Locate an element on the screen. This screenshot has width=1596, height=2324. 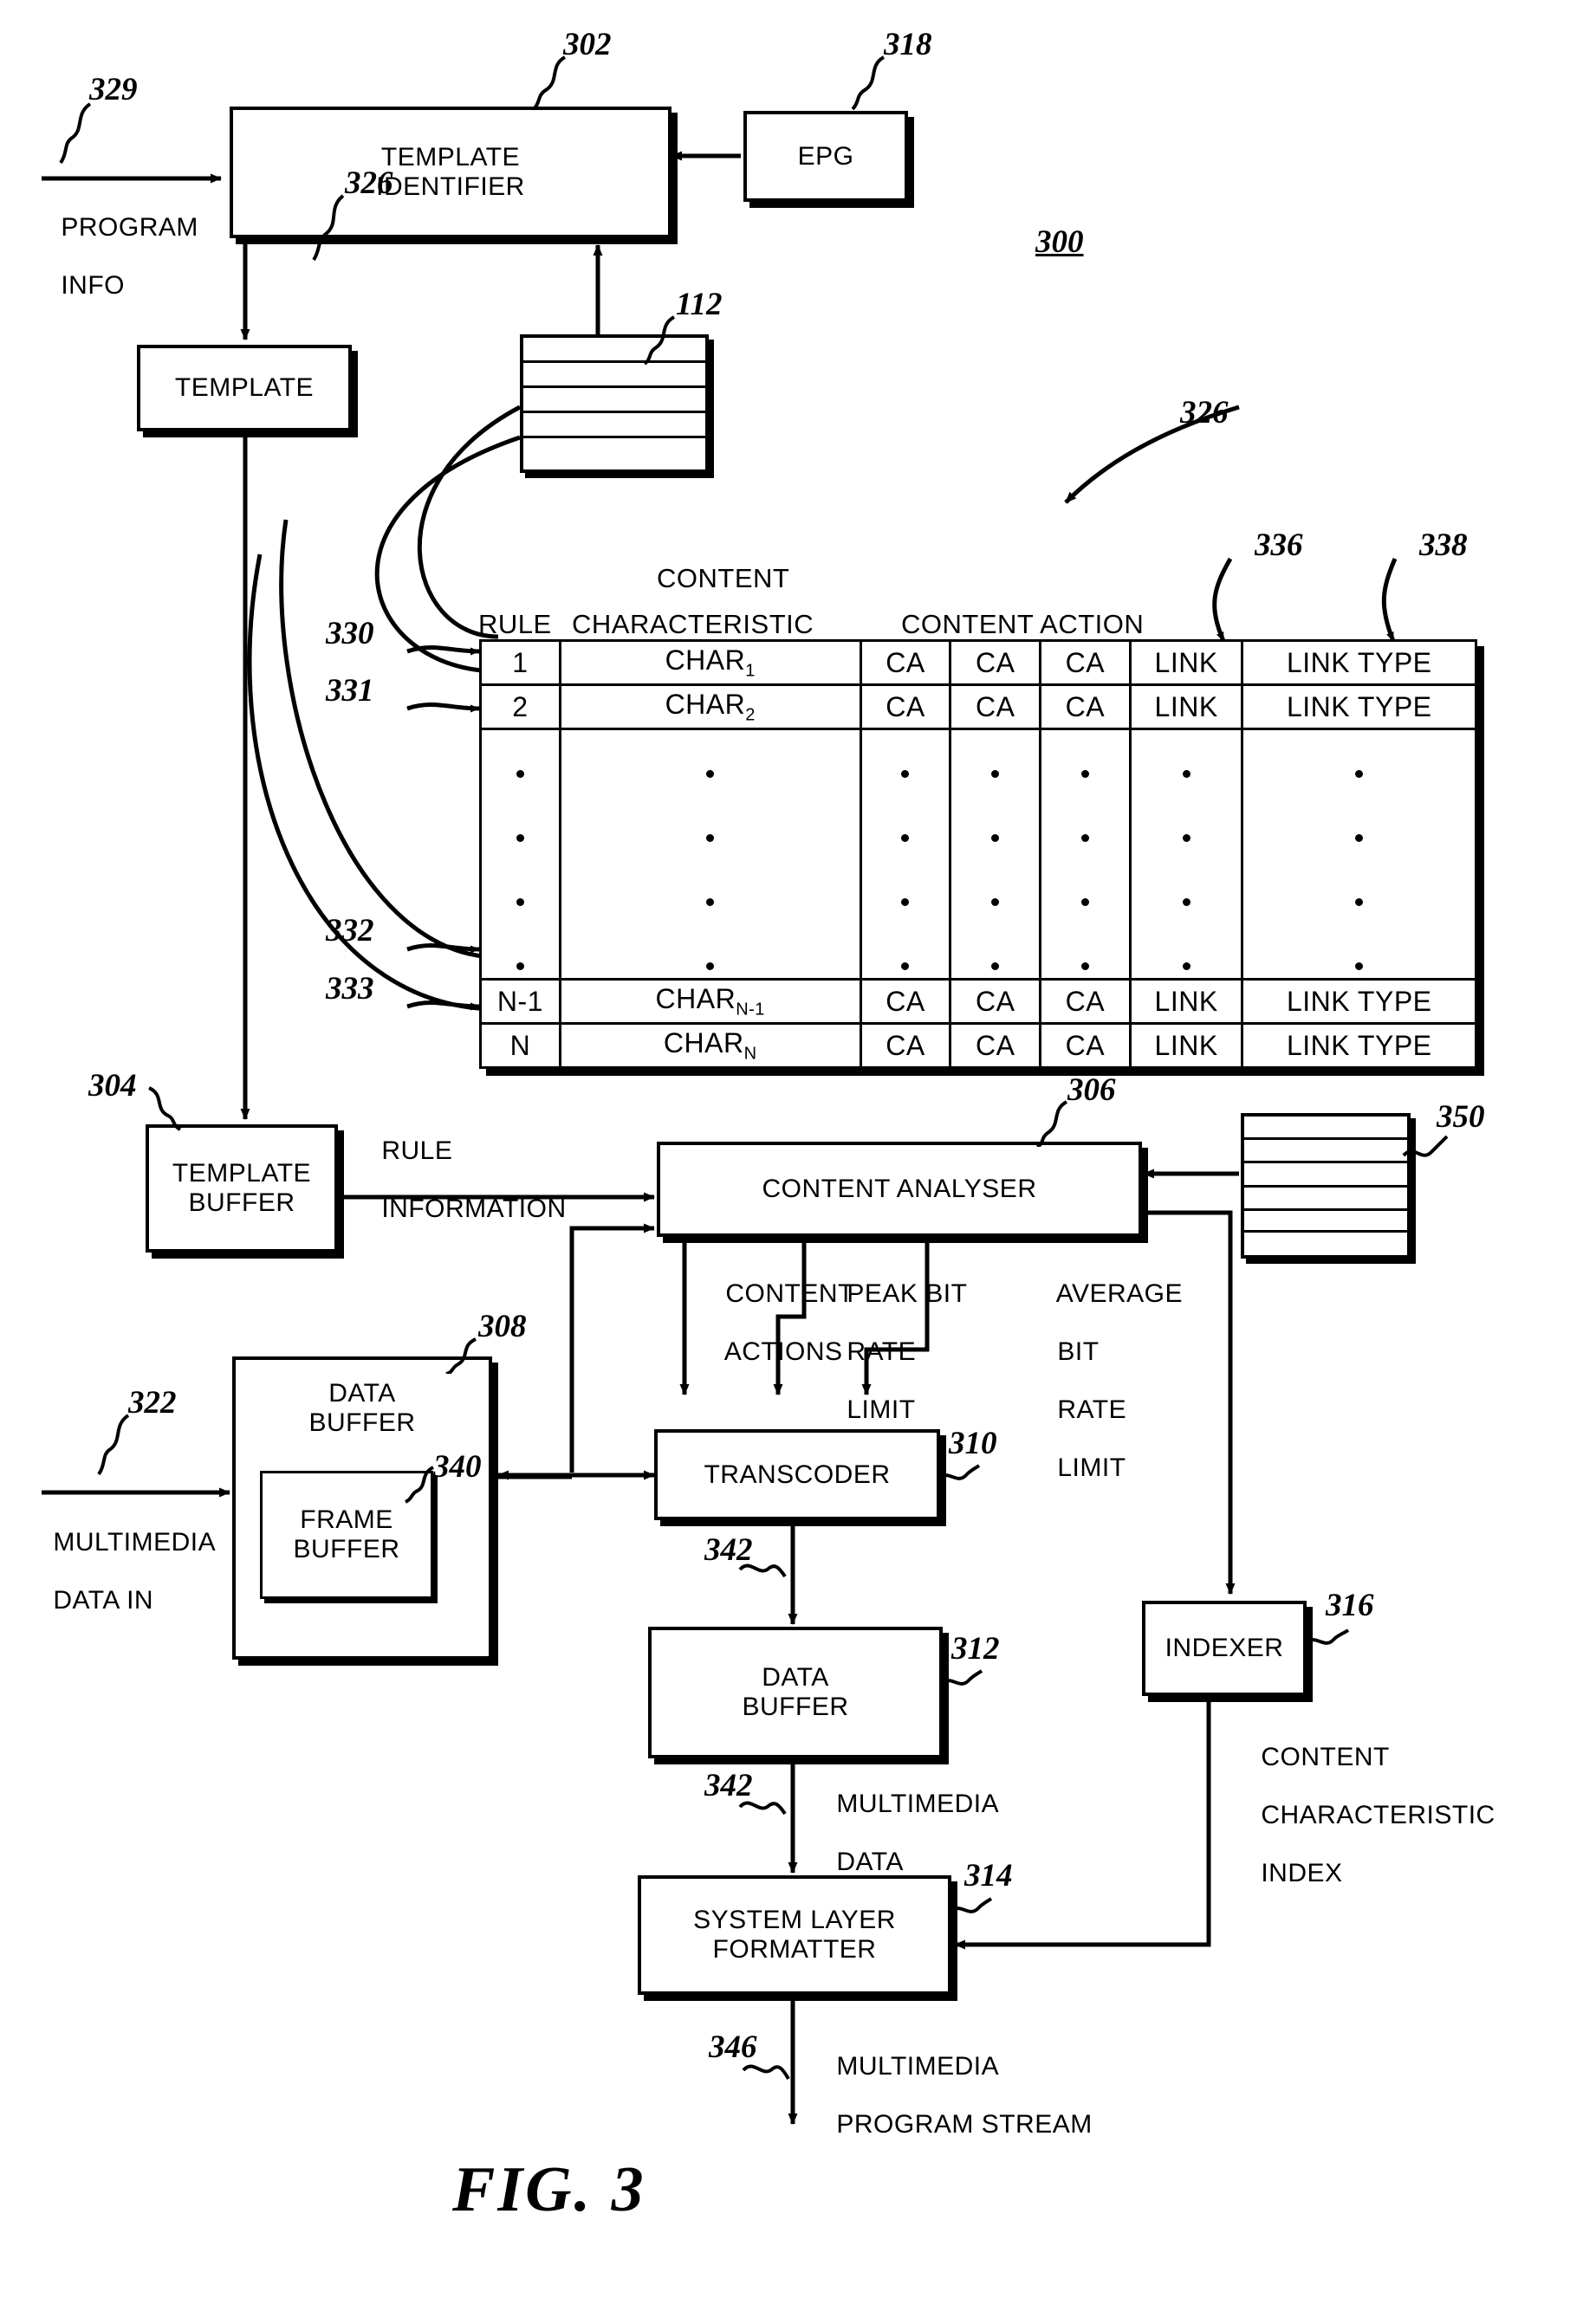
table-ellipsis-row is located at coordinates (978, 854).